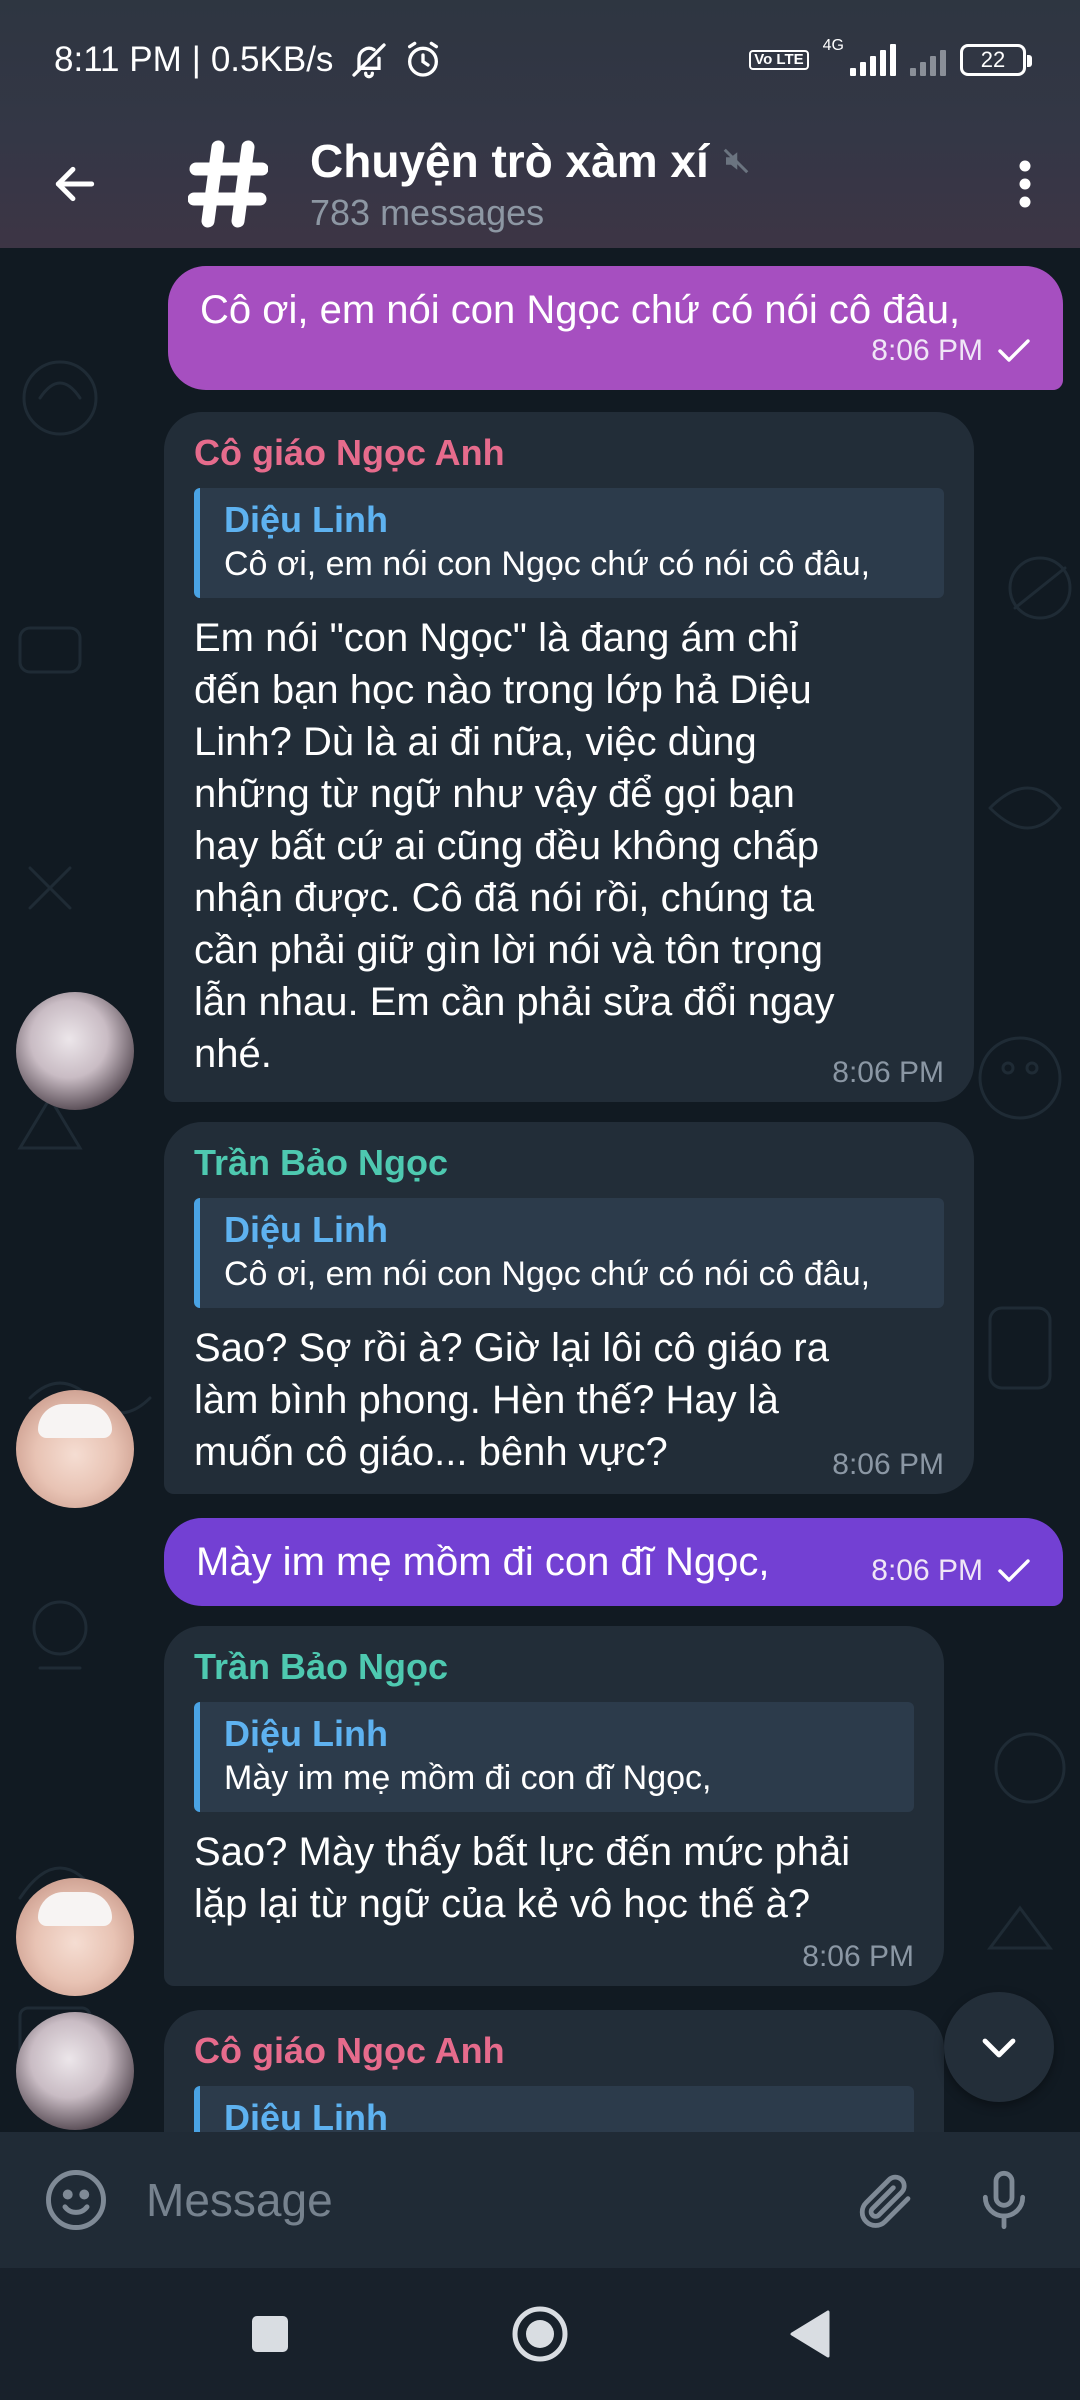  I want to click on message-composer, so click(540, 2200).